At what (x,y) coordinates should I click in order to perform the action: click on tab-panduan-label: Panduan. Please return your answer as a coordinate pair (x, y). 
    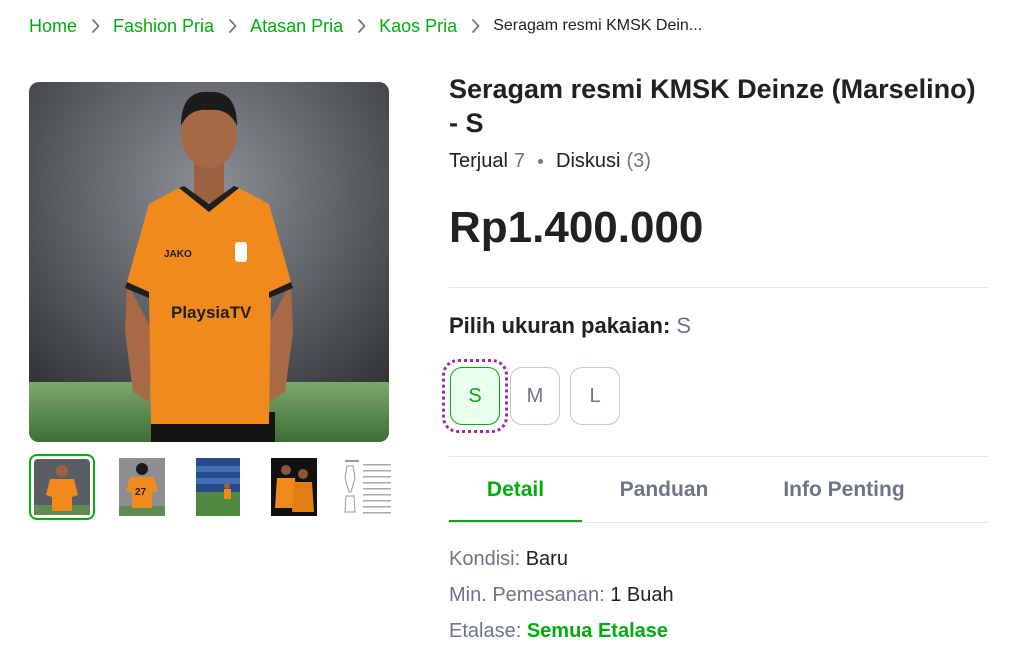
    Looking at the image, I should click on (664, 489).